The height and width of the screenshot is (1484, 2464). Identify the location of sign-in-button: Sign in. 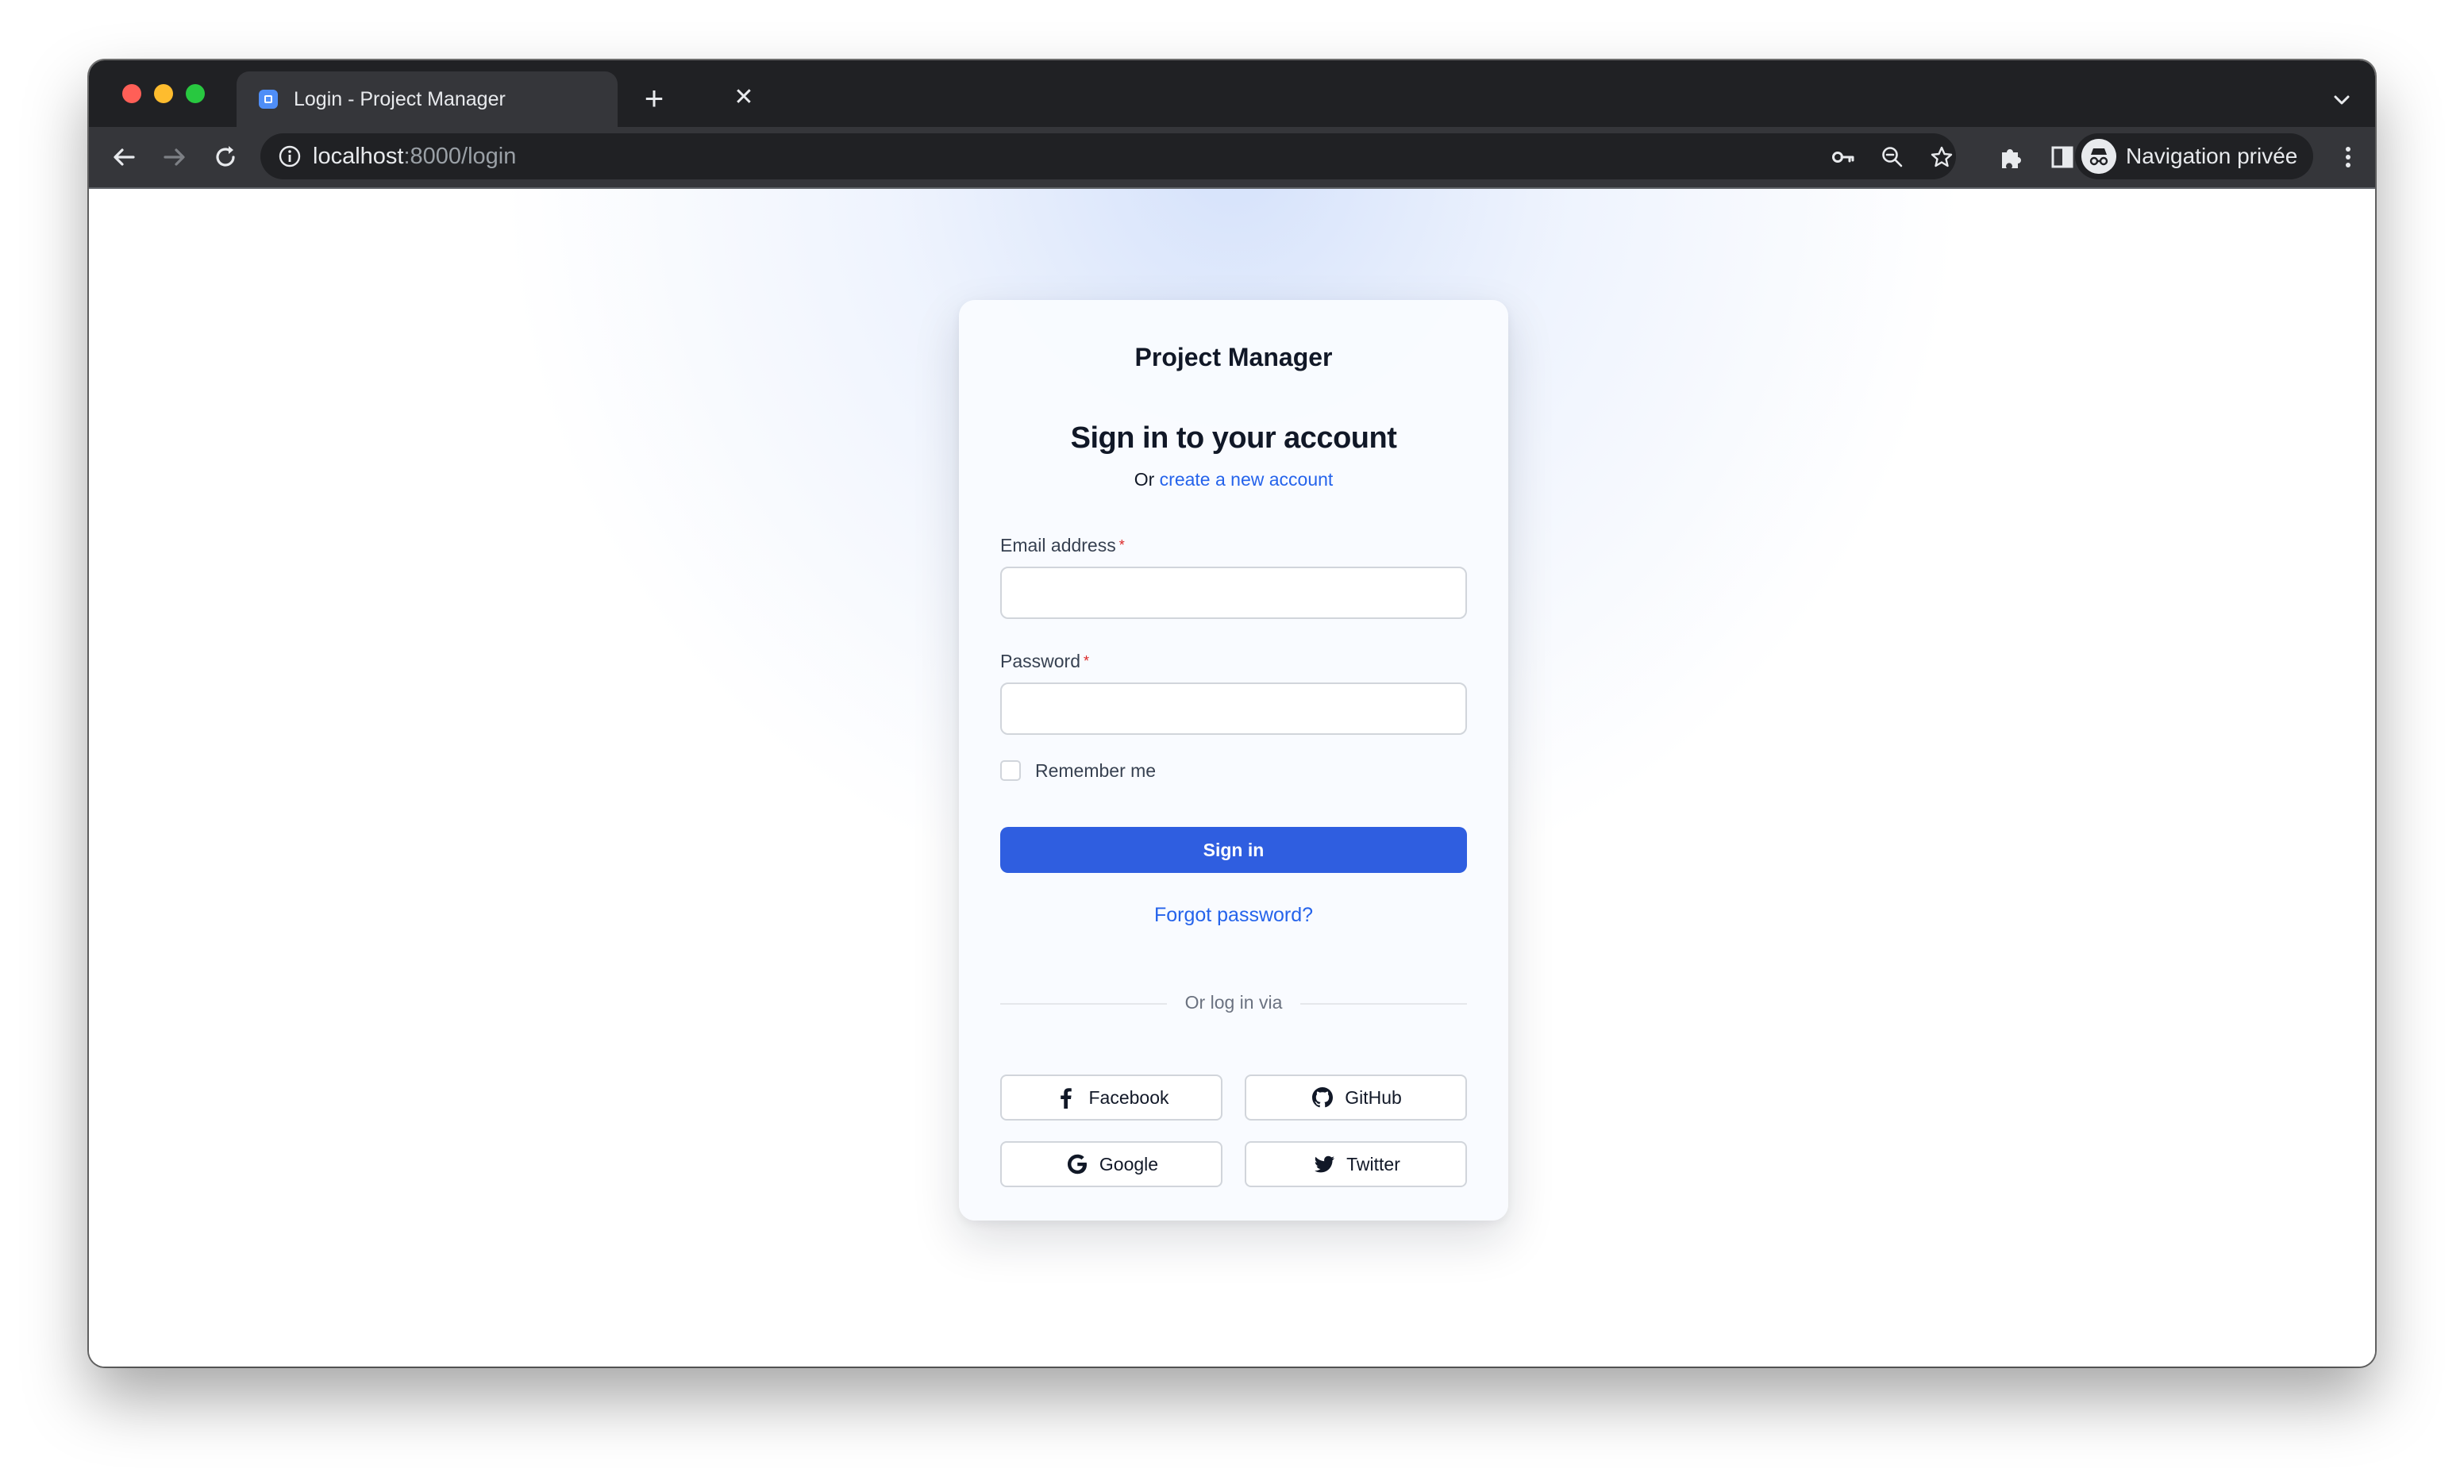
(1233, 850).